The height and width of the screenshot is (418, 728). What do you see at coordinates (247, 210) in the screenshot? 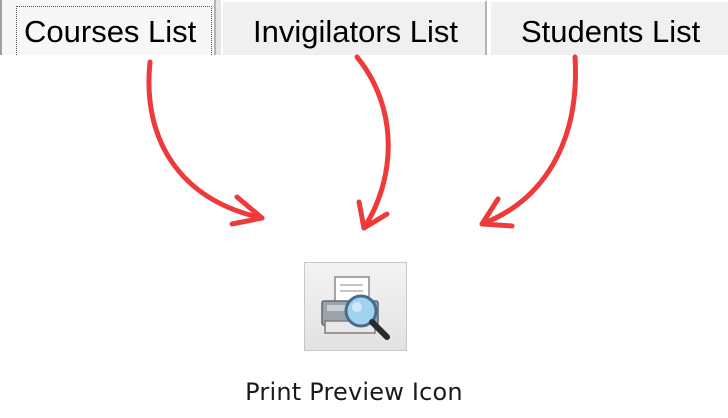
I see `arrow-head-courses` at bounding box center [247, 210].